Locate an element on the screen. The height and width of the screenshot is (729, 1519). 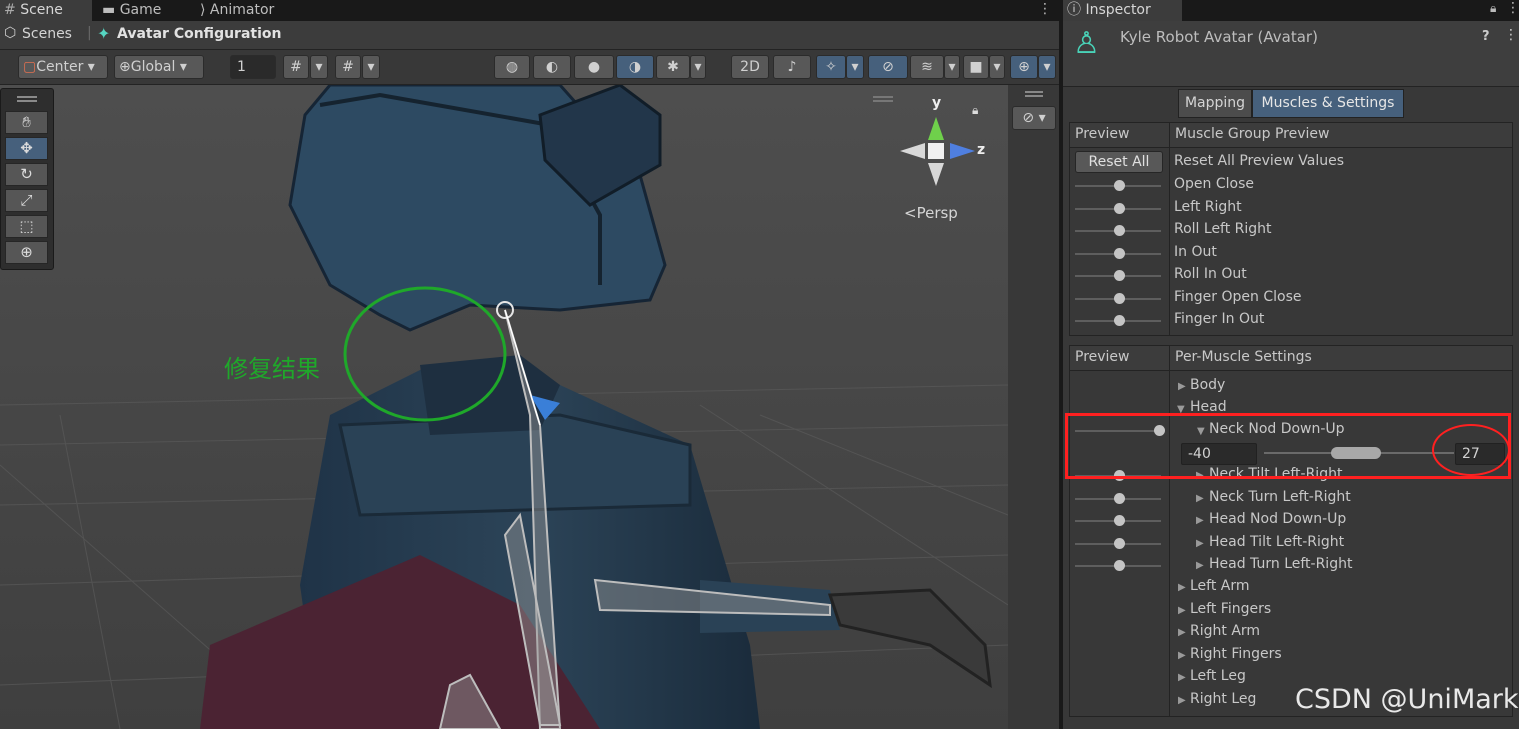
unlit-icon: ◑ is located at coordinates (635, 67).